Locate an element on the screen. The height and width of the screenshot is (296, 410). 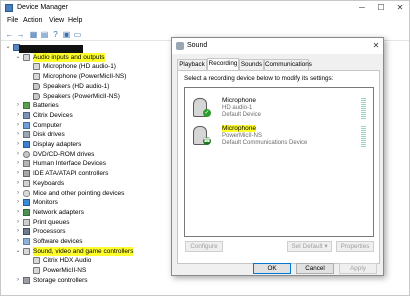
set-default-button: Set Default ▾ is located at coordinates (309, 246).